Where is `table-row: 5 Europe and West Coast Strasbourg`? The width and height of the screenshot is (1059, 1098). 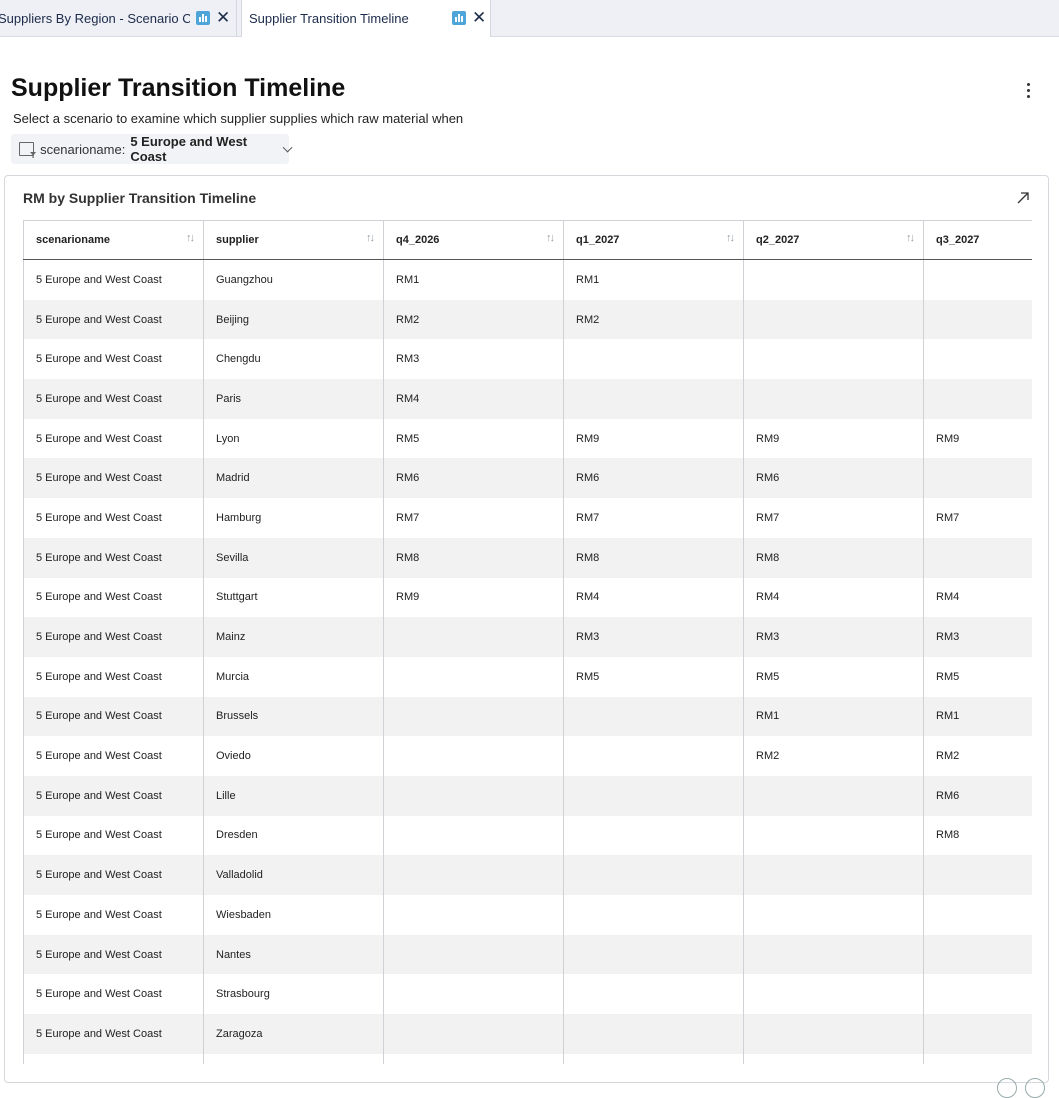 table-row: 5 Europe and West Coast Strasbourg is located at coordinates (527, 994).